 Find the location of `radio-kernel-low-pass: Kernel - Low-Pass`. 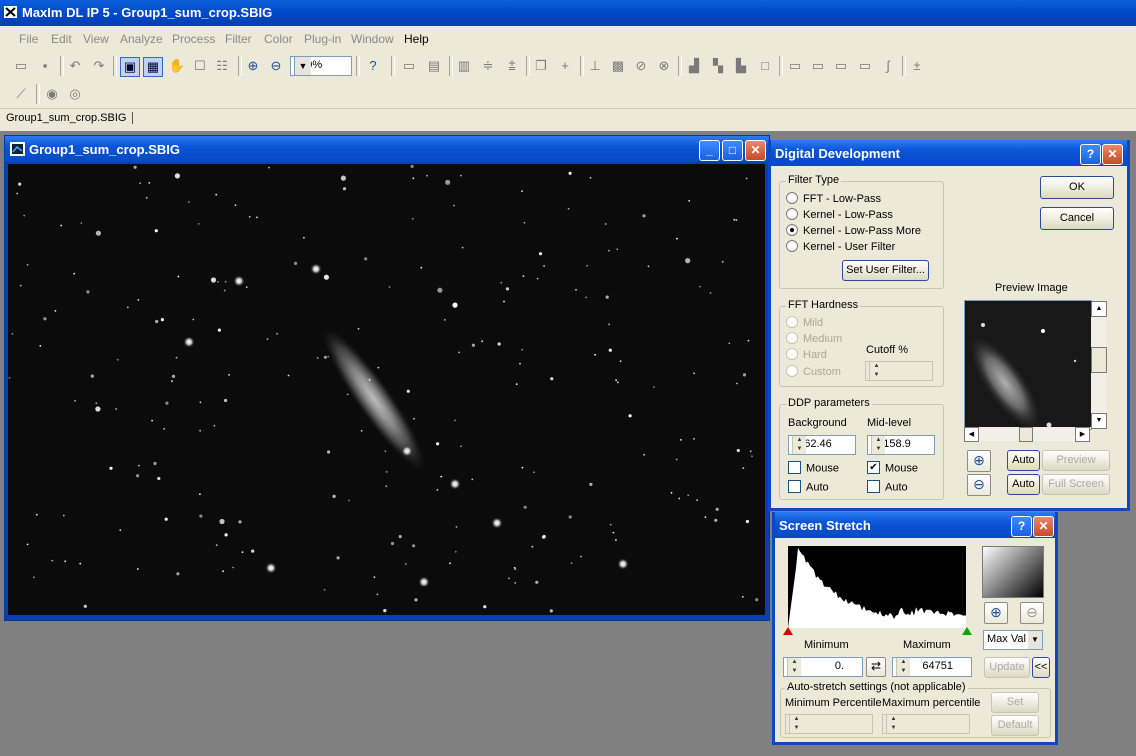

radio-kernel-low-pass: Kernel - Low-Pass is located at coordinates (839, 214).